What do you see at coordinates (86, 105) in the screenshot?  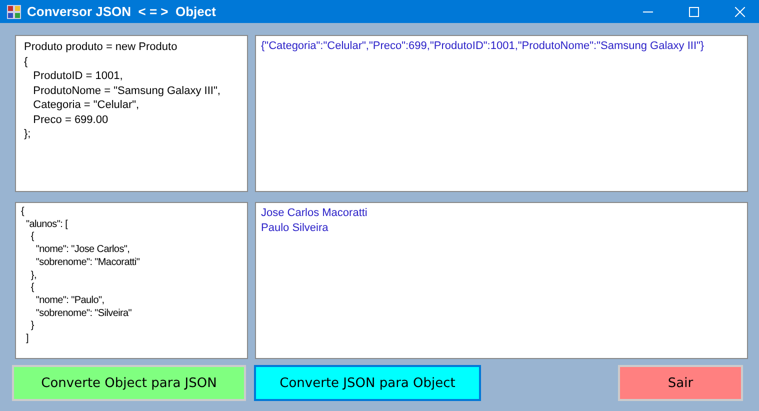 I see `text-line: Categoria = "Celular",` at bounding box center [86, 105].